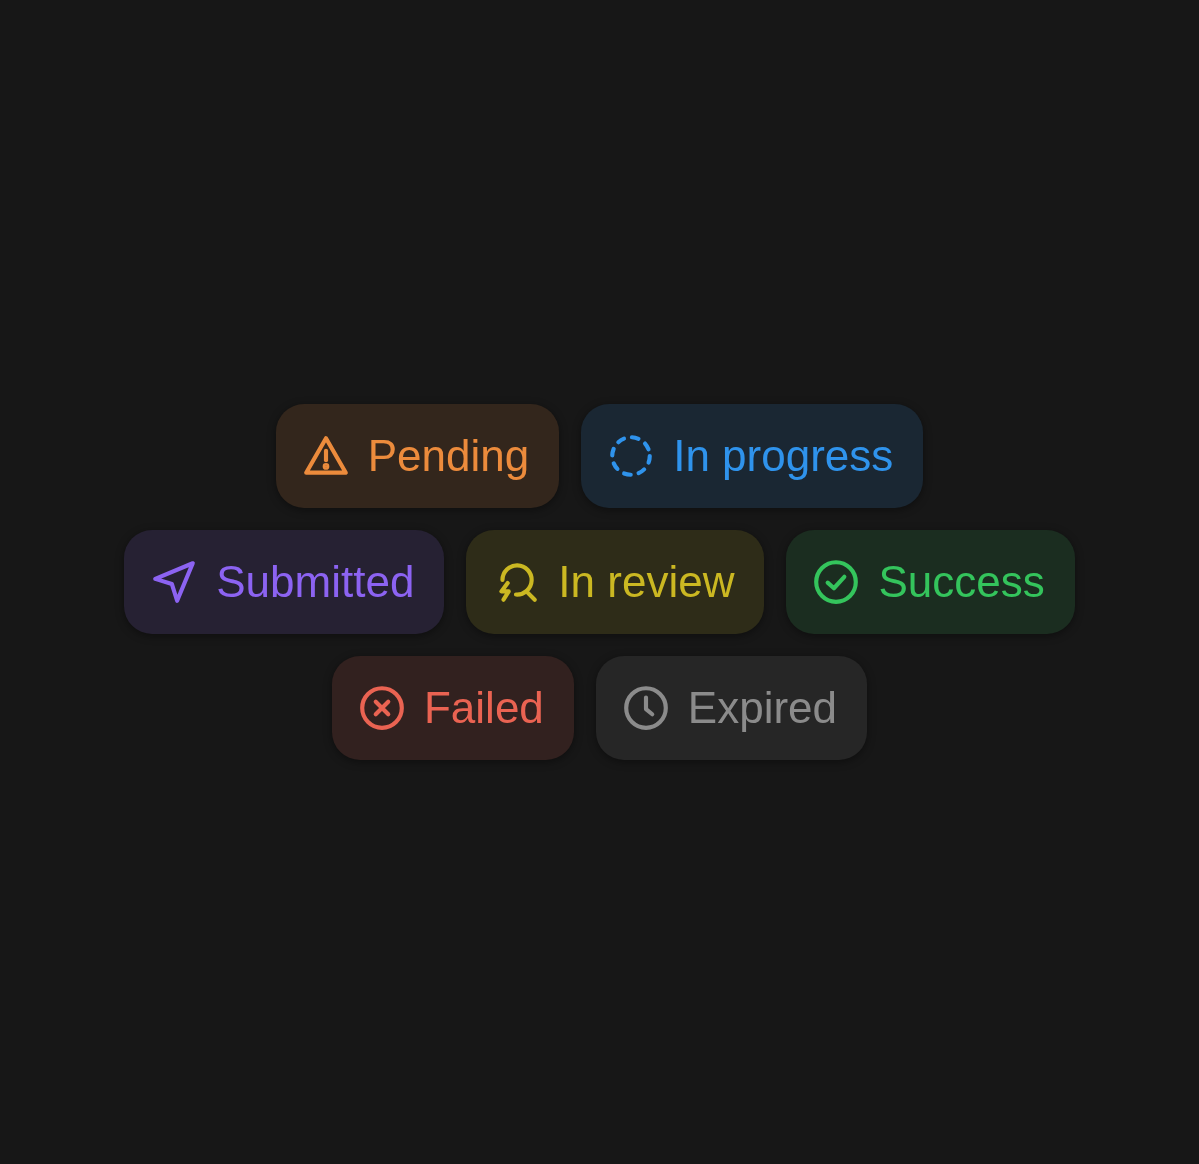  What do you see at coordinates (382, 708) in the screenshot?
I see `error-icon` at bounding box center [382, 708].